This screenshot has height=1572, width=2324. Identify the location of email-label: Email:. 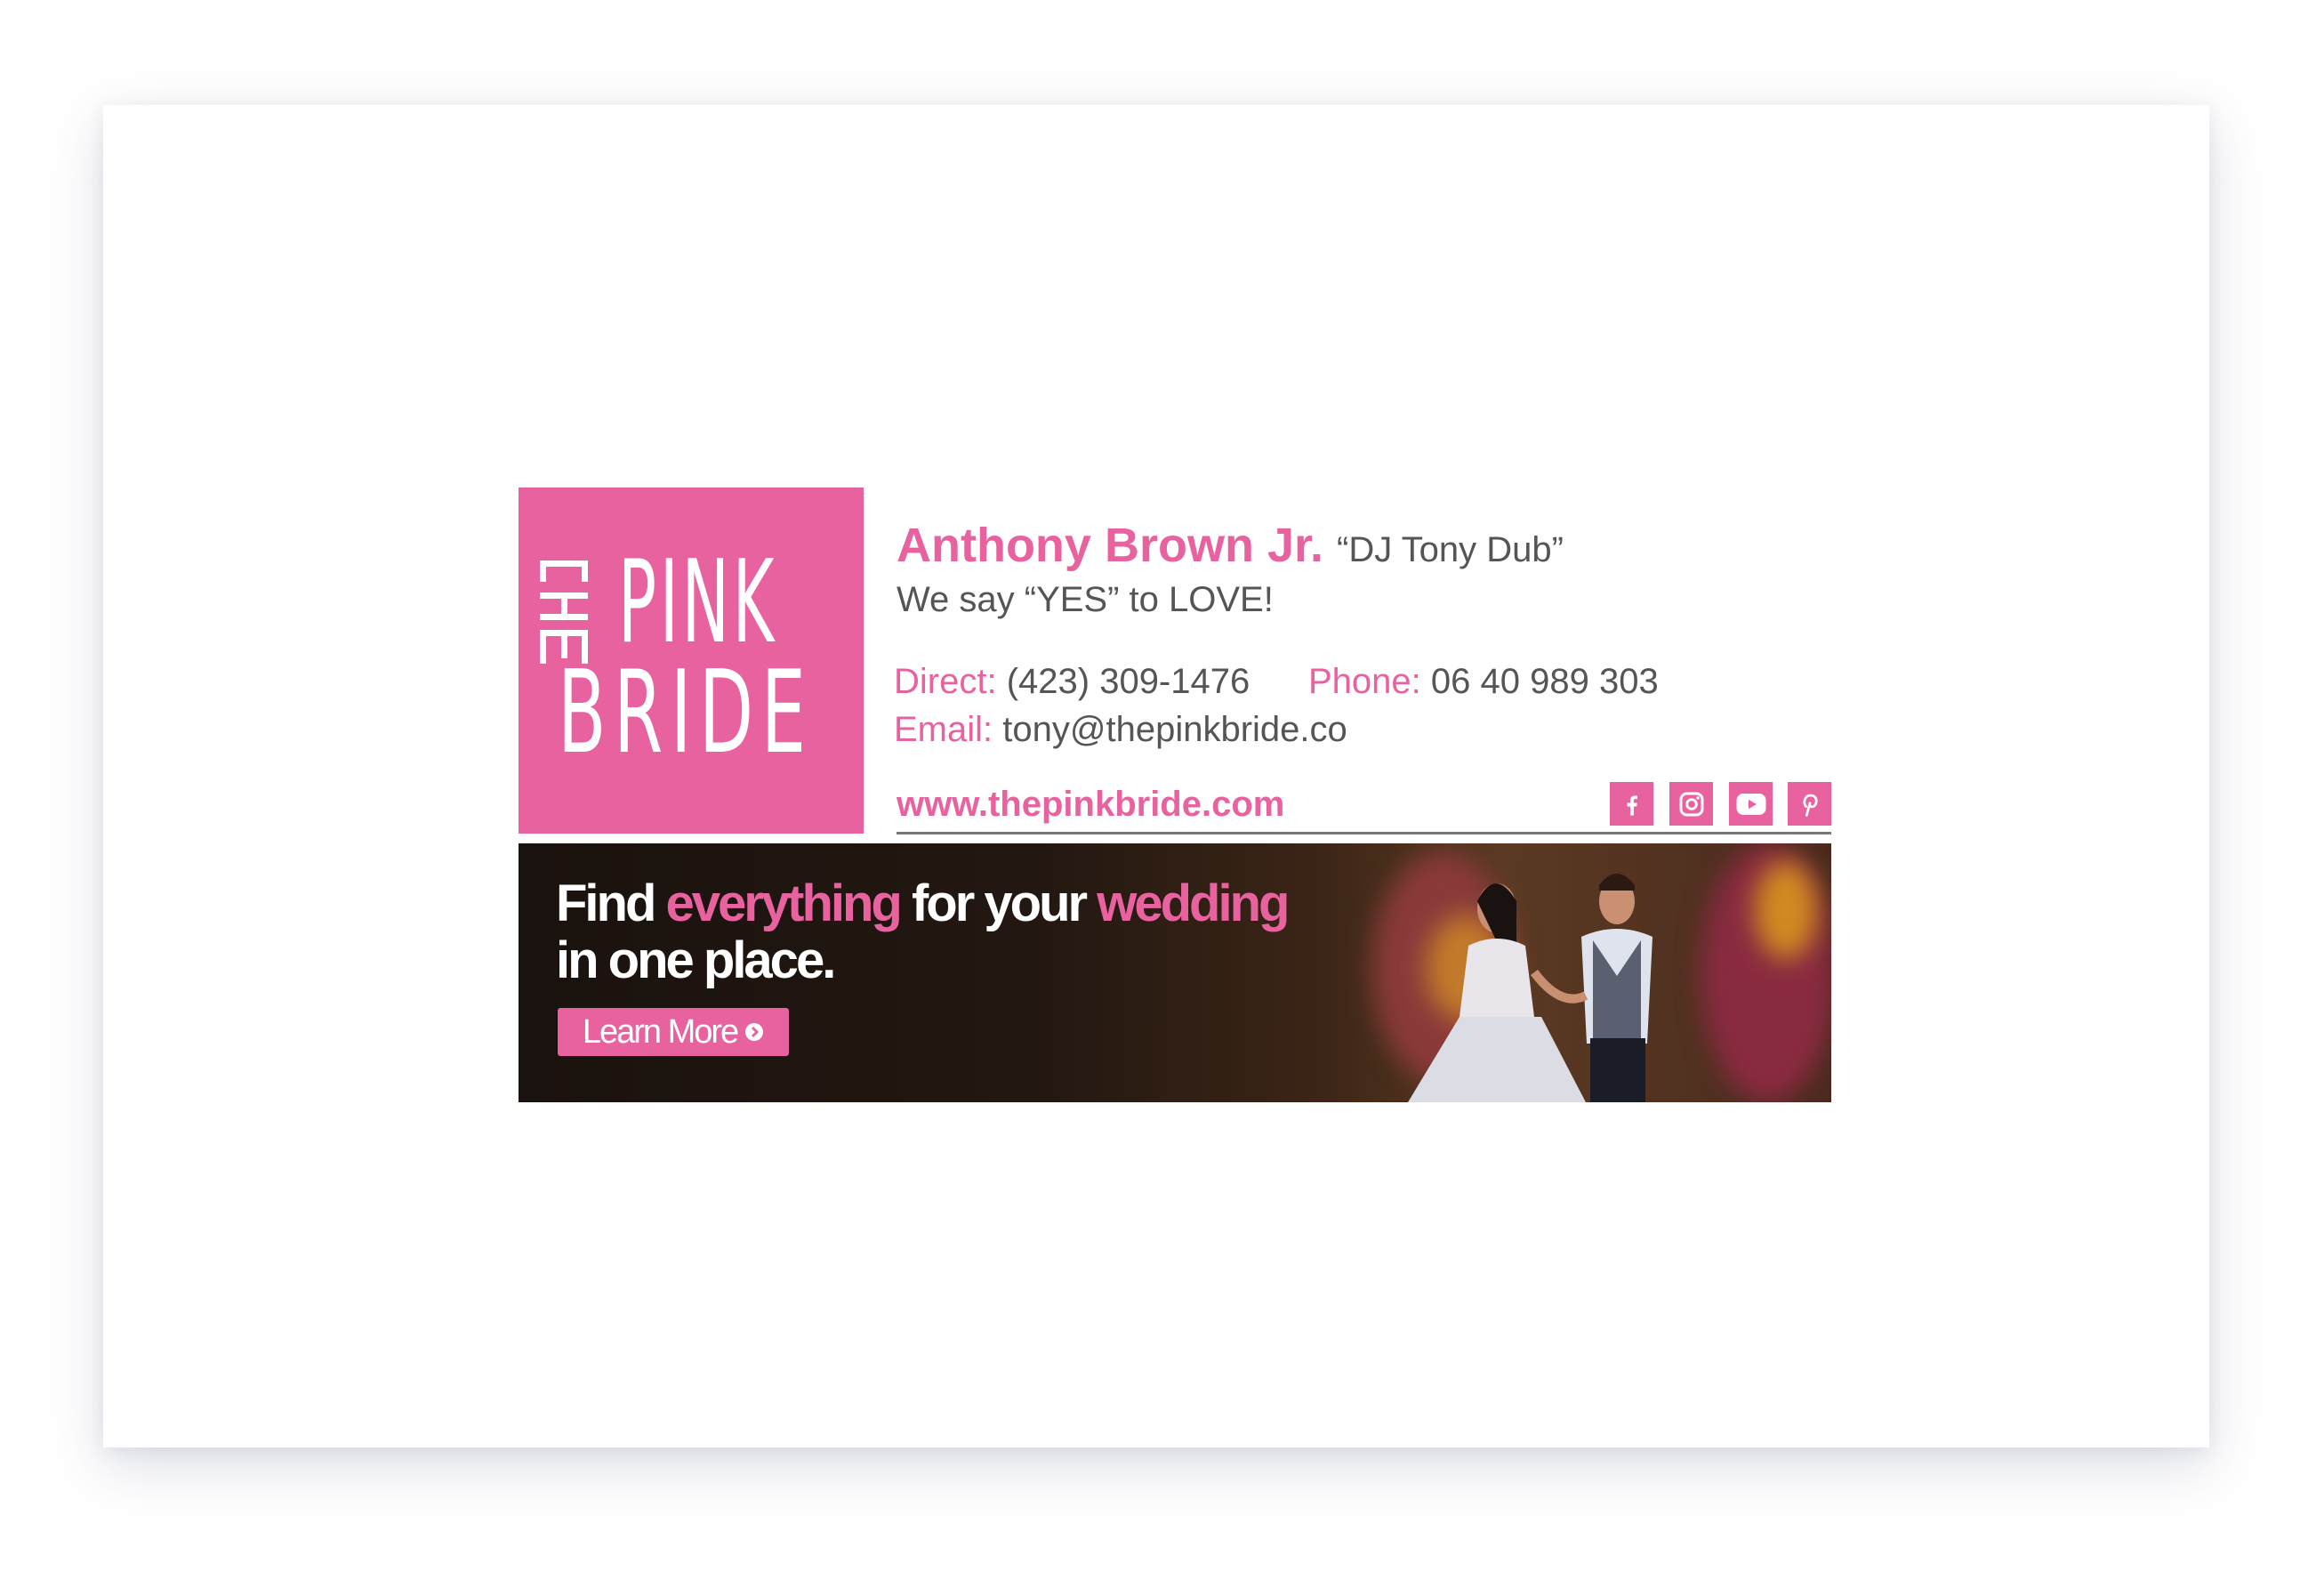
(943, 729).